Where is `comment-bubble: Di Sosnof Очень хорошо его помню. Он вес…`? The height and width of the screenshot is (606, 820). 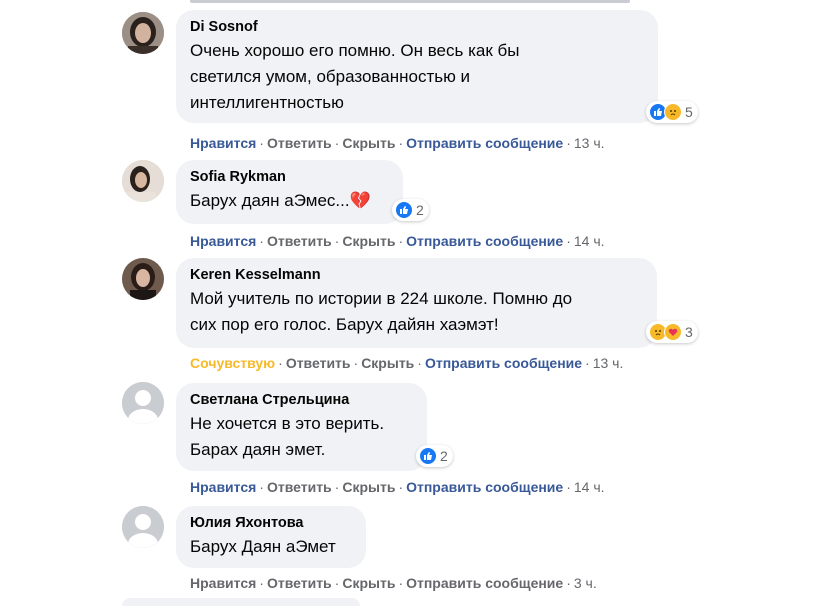 comment-bubble: Di Sosnof Очень хорошо его помню. Он вес… is located at coordinates (417, 66).